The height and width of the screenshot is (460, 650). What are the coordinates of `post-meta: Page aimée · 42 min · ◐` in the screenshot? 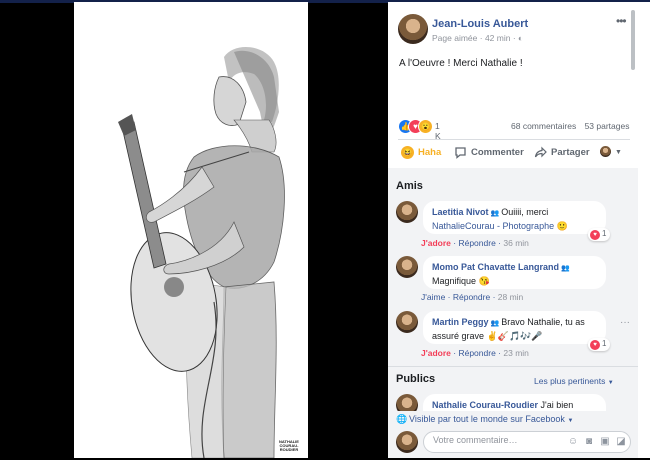 It's located at (478, 38).